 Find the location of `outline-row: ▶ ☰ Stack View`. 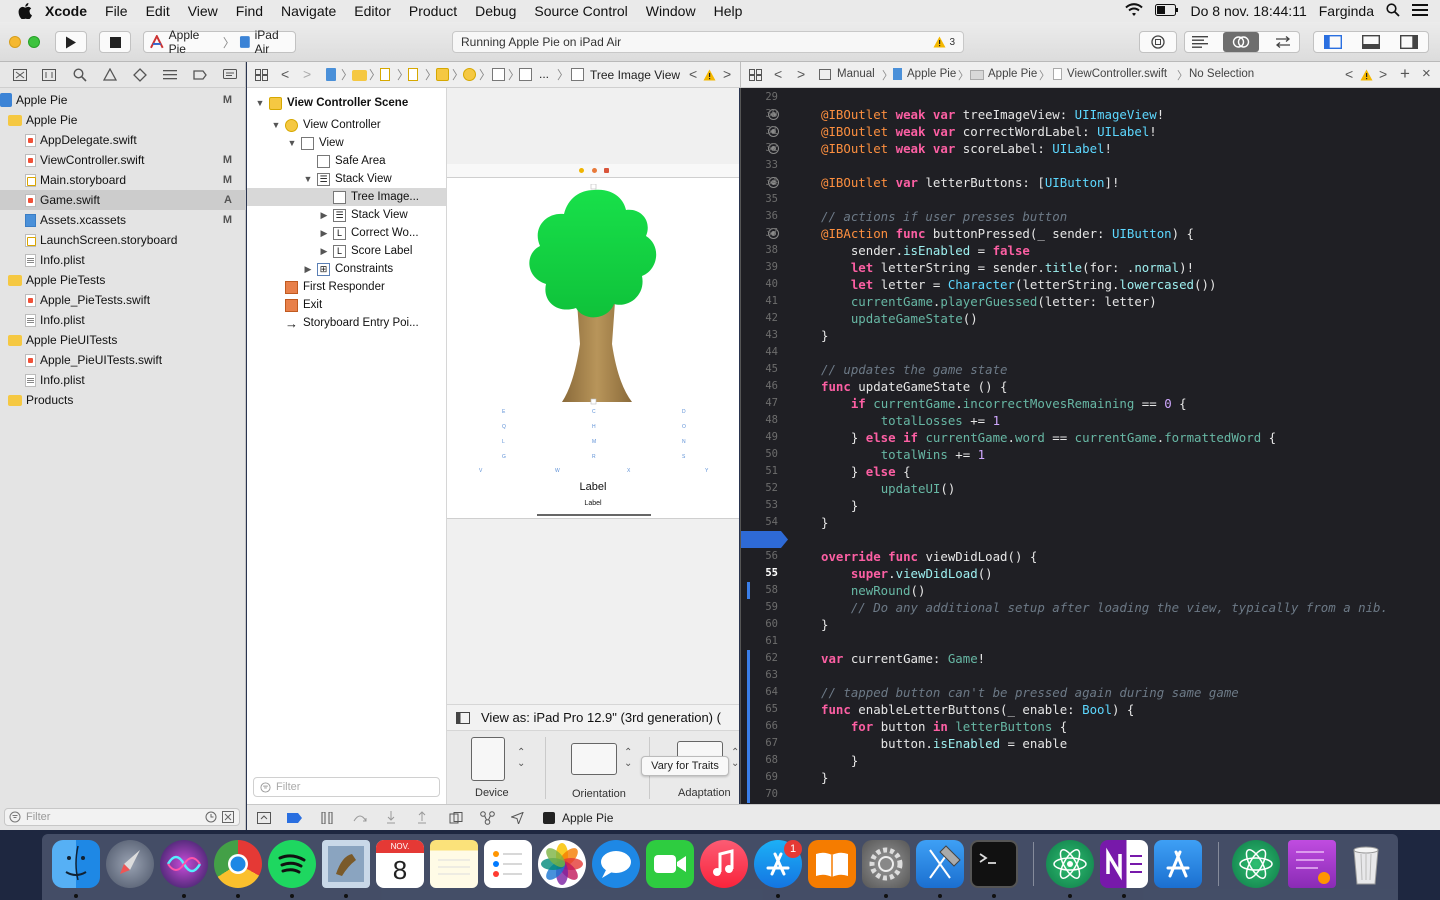

outline-row: ▶ ☰ Stack View is located at coordinates (346, 215).